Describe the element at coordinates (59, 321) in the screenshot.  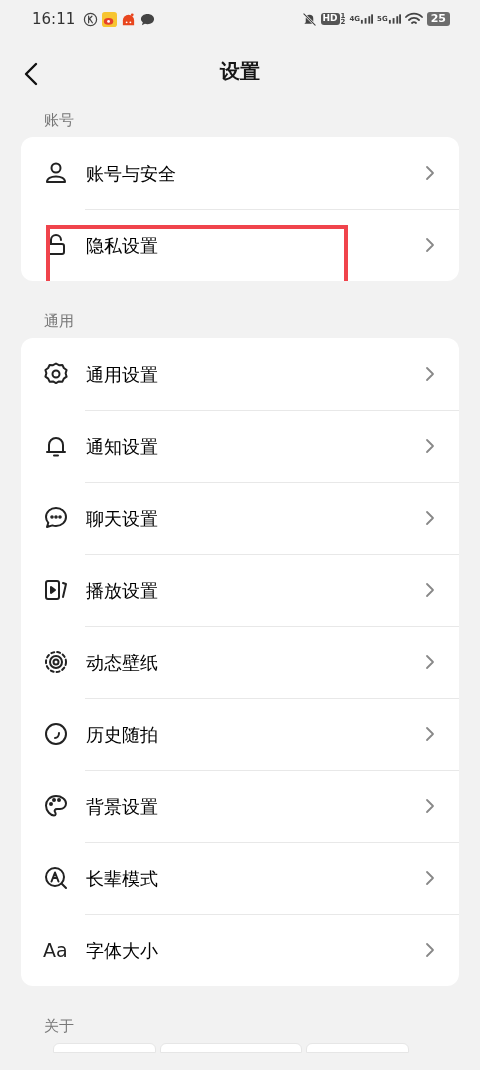
I see `section-label: 通用` at that location.